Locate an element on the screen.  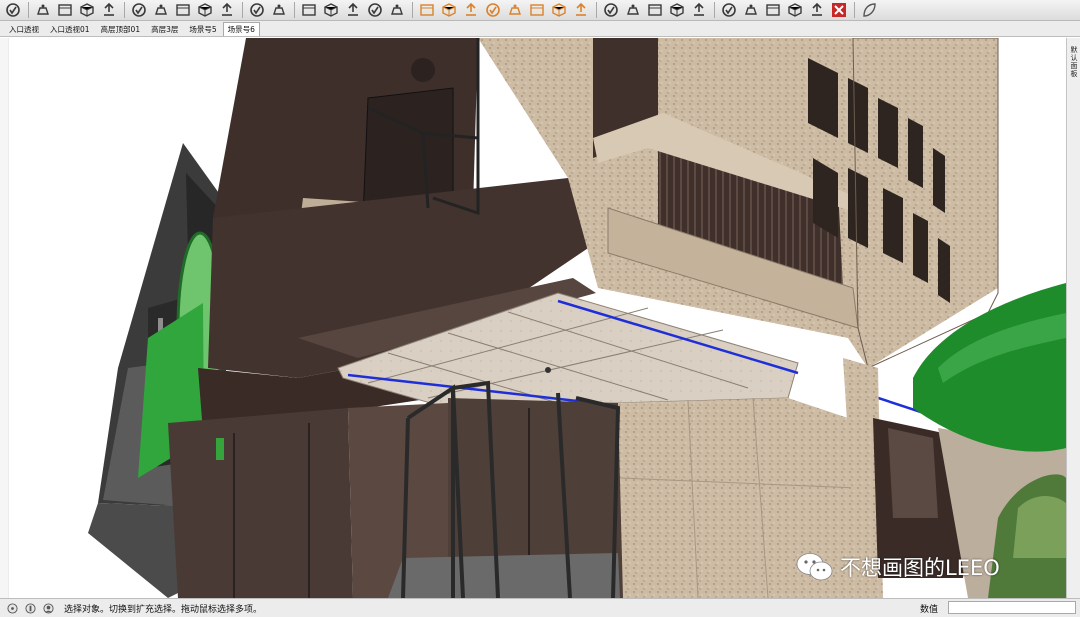
close-red-icon is located at coordinates (839, 10).